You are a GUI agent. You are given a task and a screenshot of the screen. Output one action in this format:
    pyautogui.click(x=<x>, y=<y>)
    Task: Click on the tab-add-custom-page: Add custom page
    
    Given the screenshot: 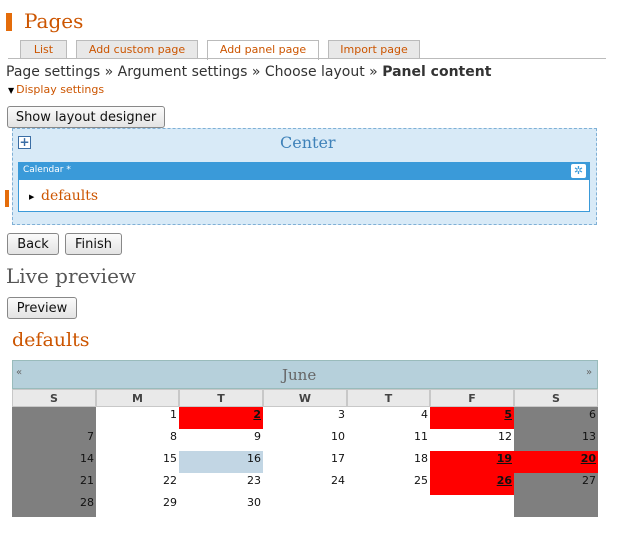 What is the action you would take?
    pyautogui.click(x=137, y=49)
    